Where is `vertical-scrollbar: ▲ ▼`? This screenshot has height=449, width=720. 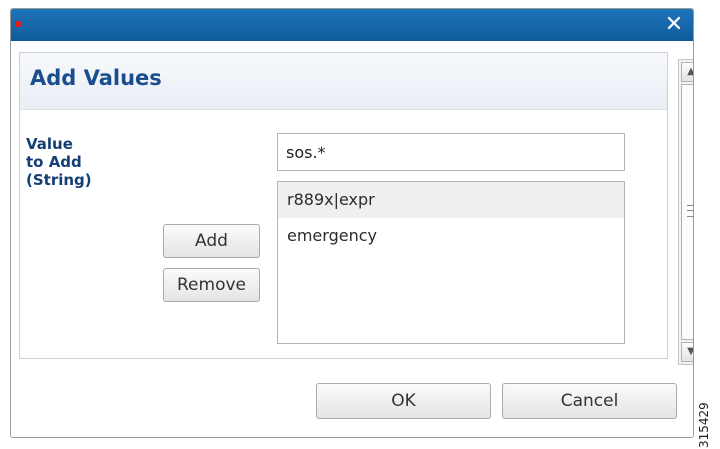 vertical-scrollbar: ▲ ▼ is located at coordinates (685, 212).